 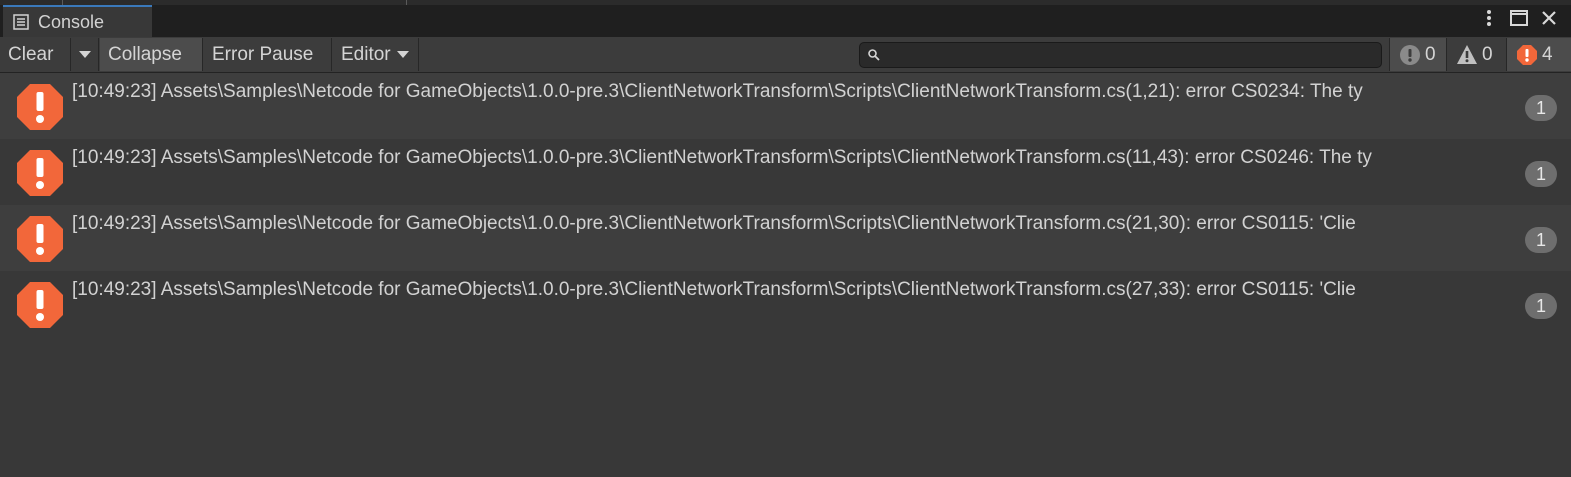 I want to click on error-count-toggle: 4, so click(x=1538, y=54).